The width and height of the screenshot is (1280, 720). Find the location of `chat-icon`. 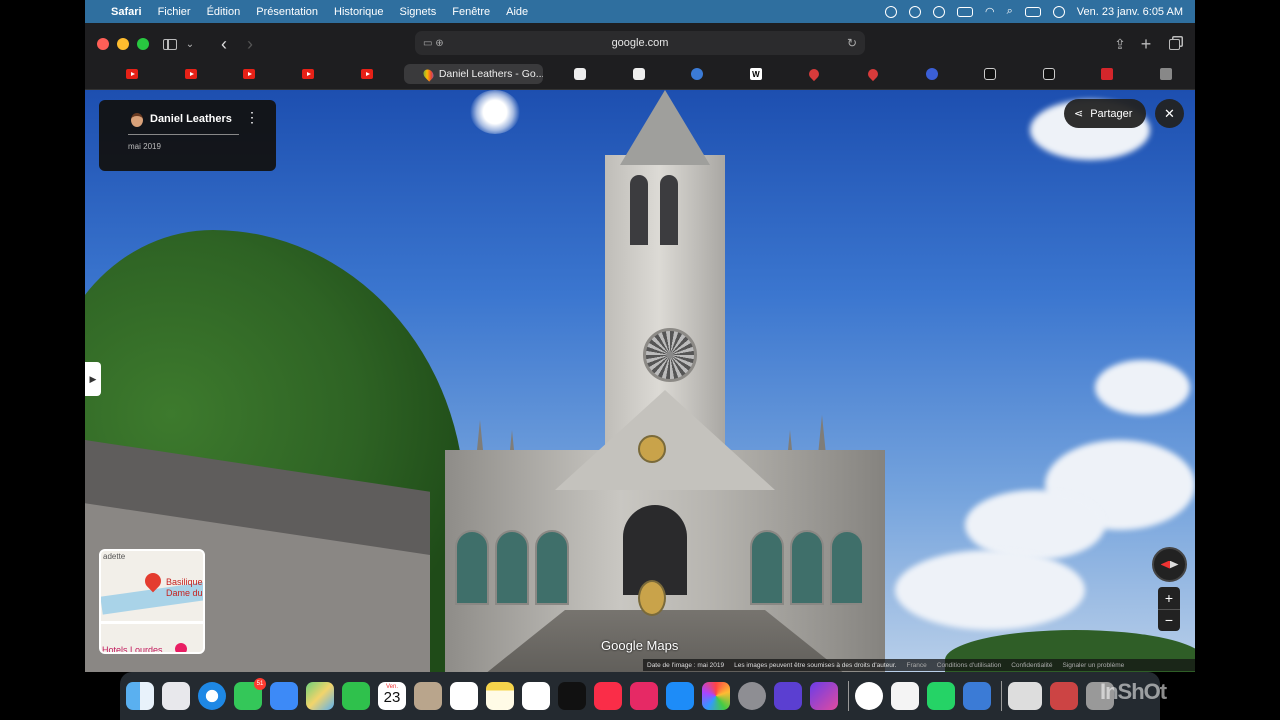

chat-icon is located at coordinates (638, 74).